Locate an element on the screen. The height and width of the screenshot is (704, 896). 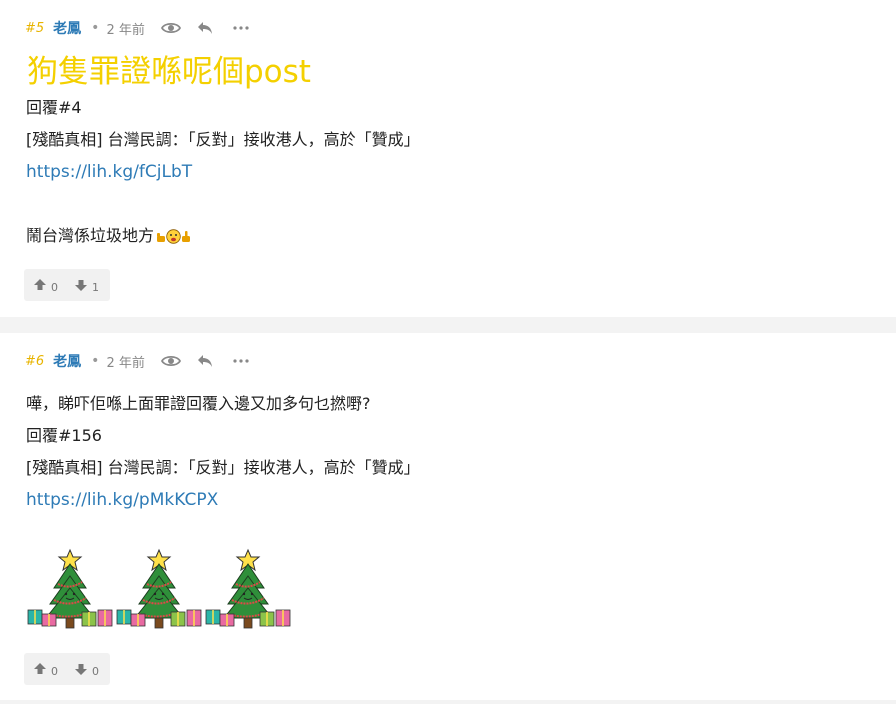
post-body-text: 嘩，睇吓佢喺上面罪證回覆入邊又加多句乜撚嘢? is located at coordinates (198, 403).